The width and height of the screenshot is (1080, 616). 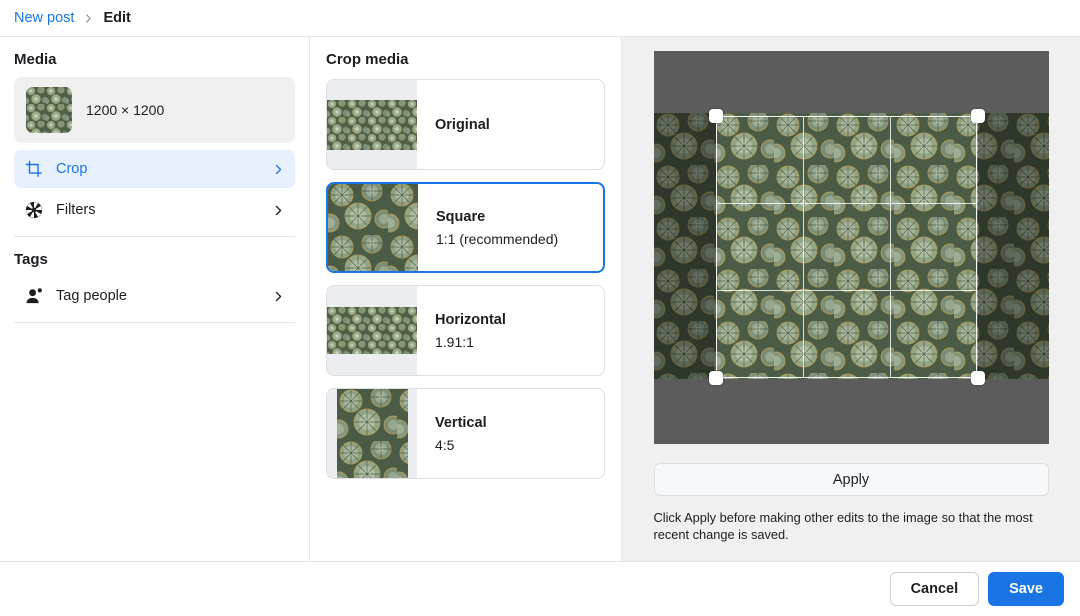 What do you see at coordinates (154, 296) in the screenshot?
I see `sidebar-item-tag-people: Tag people` at bounding box center [154, 296].